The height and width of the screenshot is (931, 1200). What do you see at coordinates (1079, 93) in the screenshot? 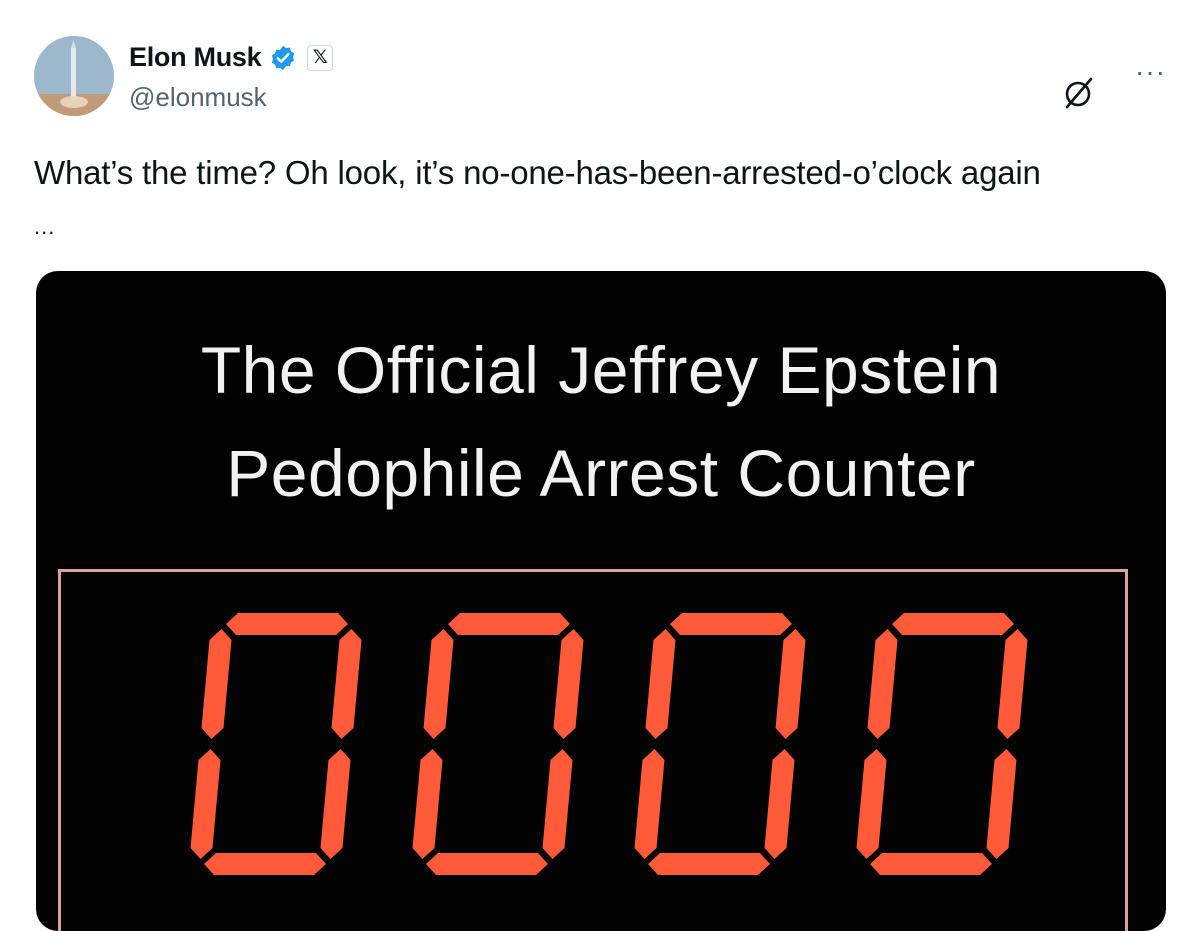
I see `grok-icon` at bounding box center [1079, 93].